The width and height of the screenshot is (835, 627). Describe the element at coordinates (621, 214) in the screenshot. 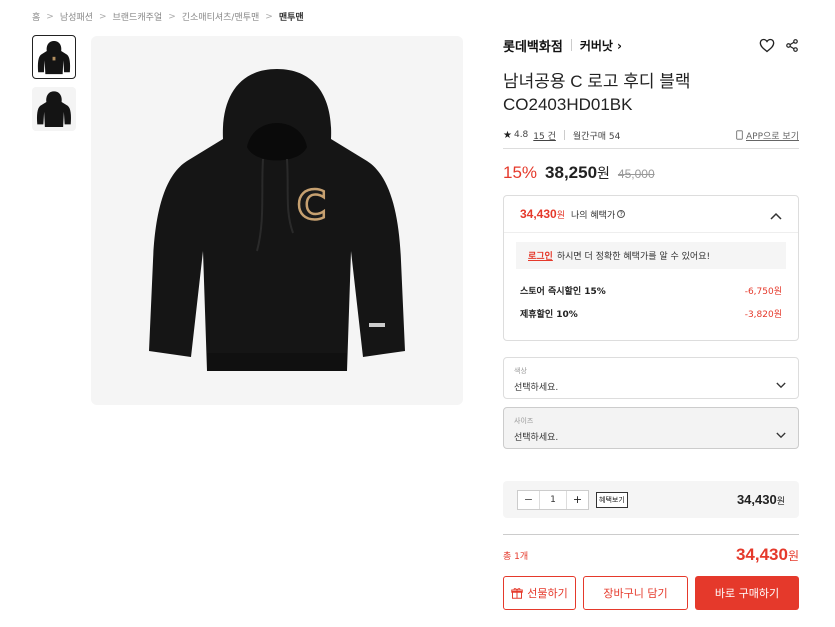

I see `question-icon: ?` at that location.